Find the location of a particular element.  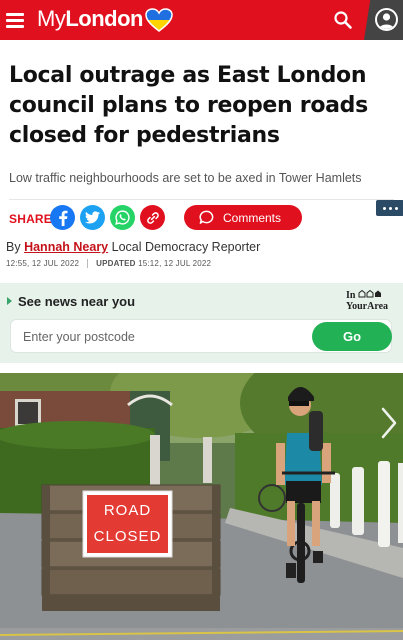

updated-date: 15:12, 12 JUL 2022 is located at coordinates (175, 263).